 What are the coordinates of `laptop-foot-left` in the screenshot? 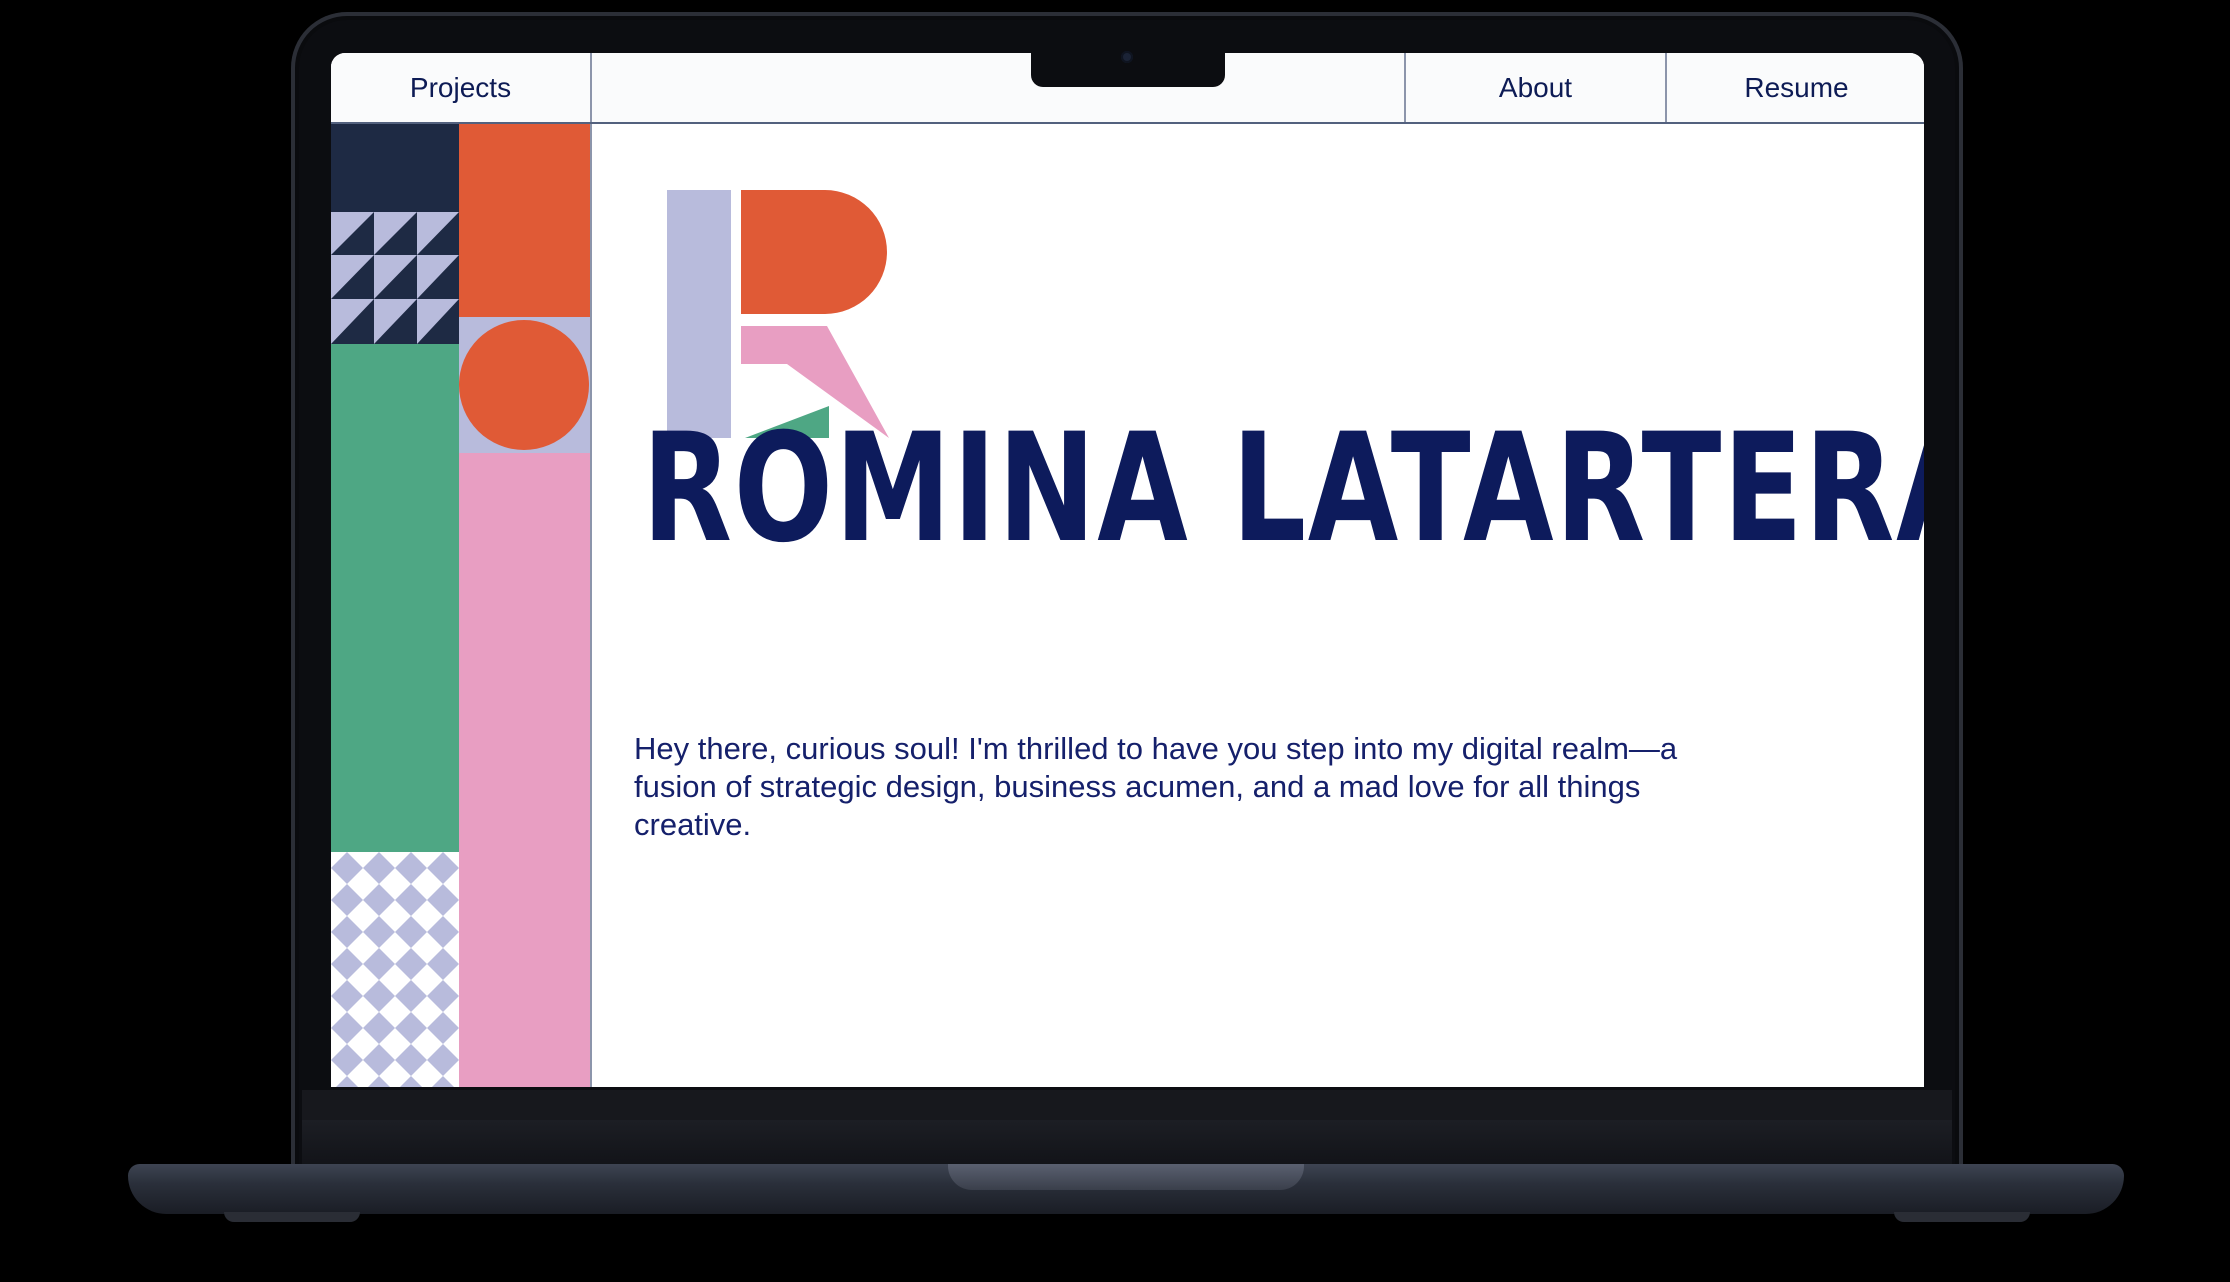 It's located at (292, 1217).